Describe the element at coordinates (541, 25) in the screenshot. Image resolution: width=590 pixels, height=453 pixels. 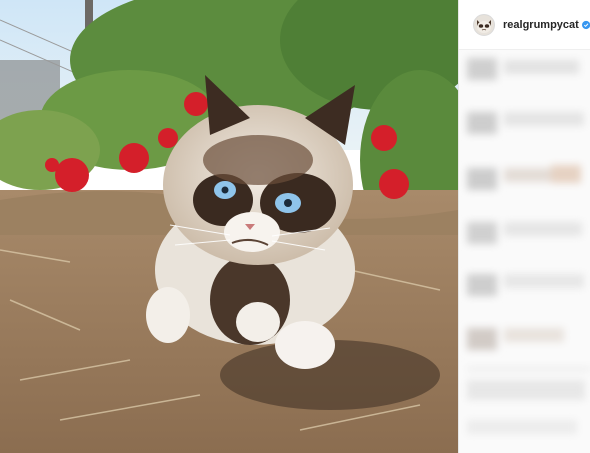
I see `username-link: realgrumpycat` at that location.